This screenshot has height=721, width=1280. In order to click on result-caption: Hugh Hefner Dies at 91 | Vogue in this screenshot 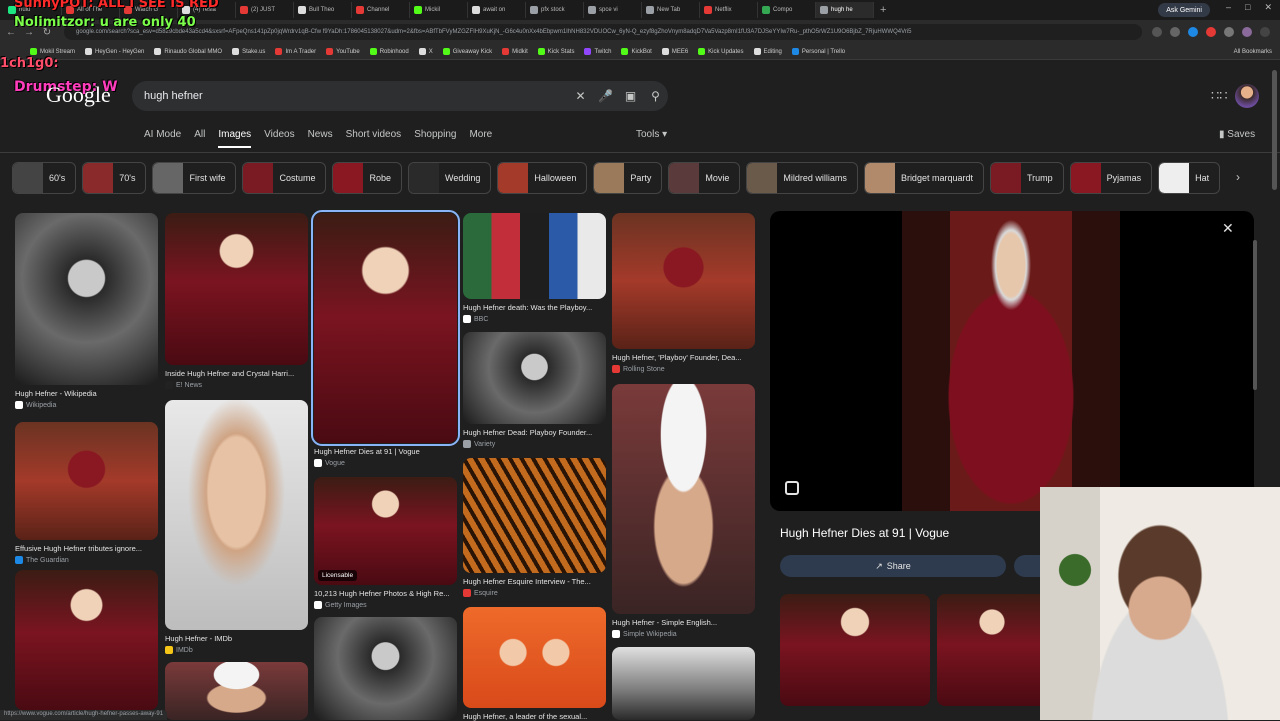, I will do `click(385, 451)`.